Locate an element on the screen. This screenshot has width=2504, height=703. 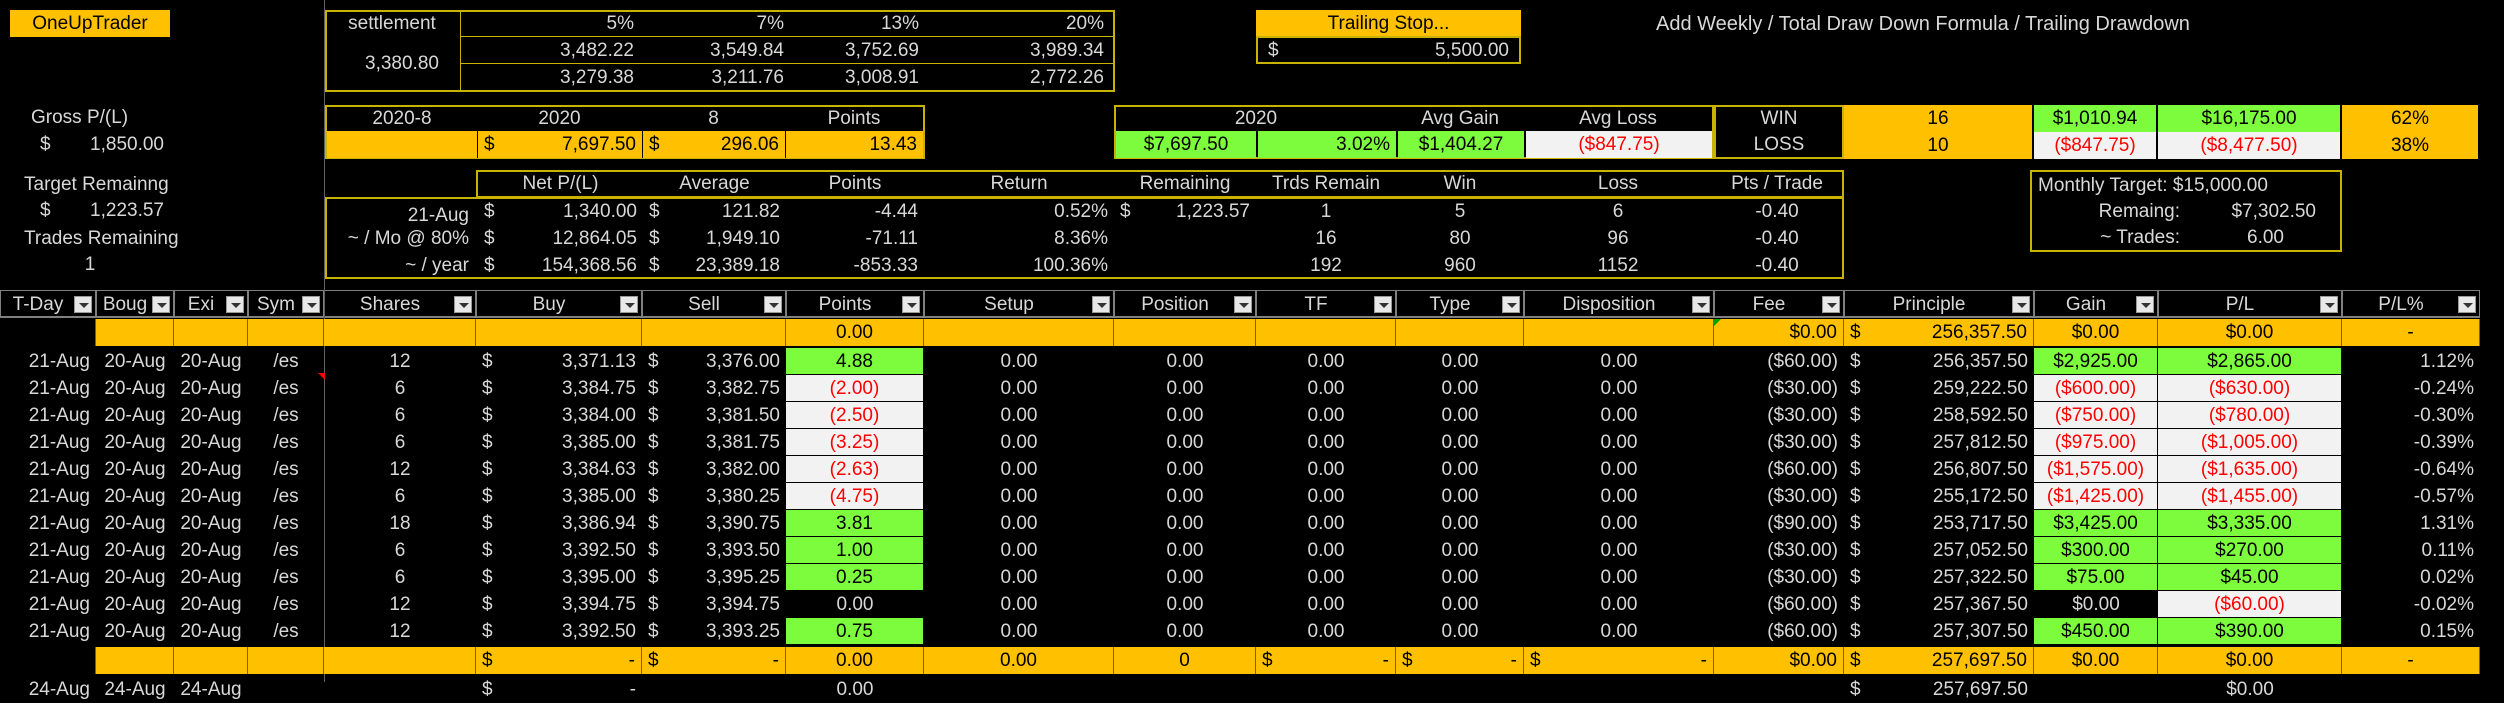
trade-cell-fee: ($30.00) is located at coordinates (1779, 577).